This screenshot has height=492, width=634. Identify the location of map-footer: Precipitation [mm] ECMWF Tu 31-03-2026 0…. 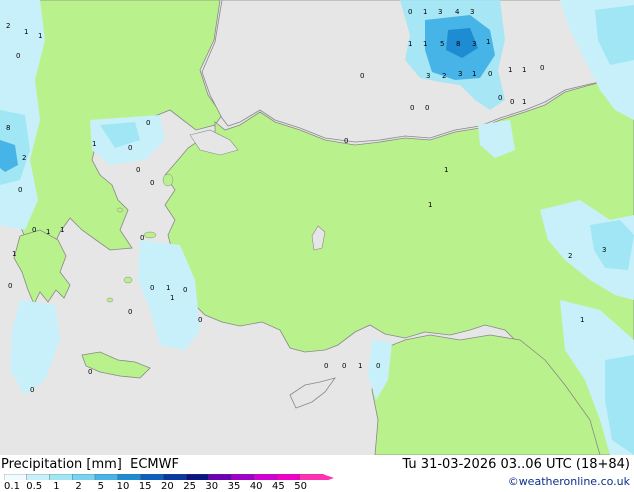
(317, 473).